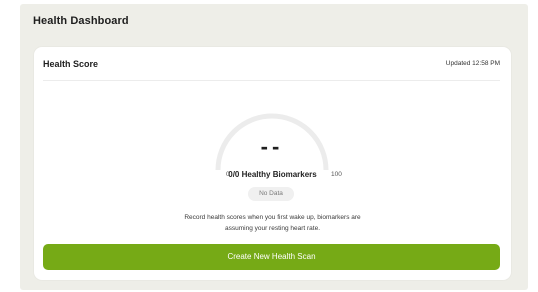  What do you see at coordinates (472, 63) in the screenshot?
I see `updated-timestamp: Updated 12:58 PM` at bounding box center [472, 63].